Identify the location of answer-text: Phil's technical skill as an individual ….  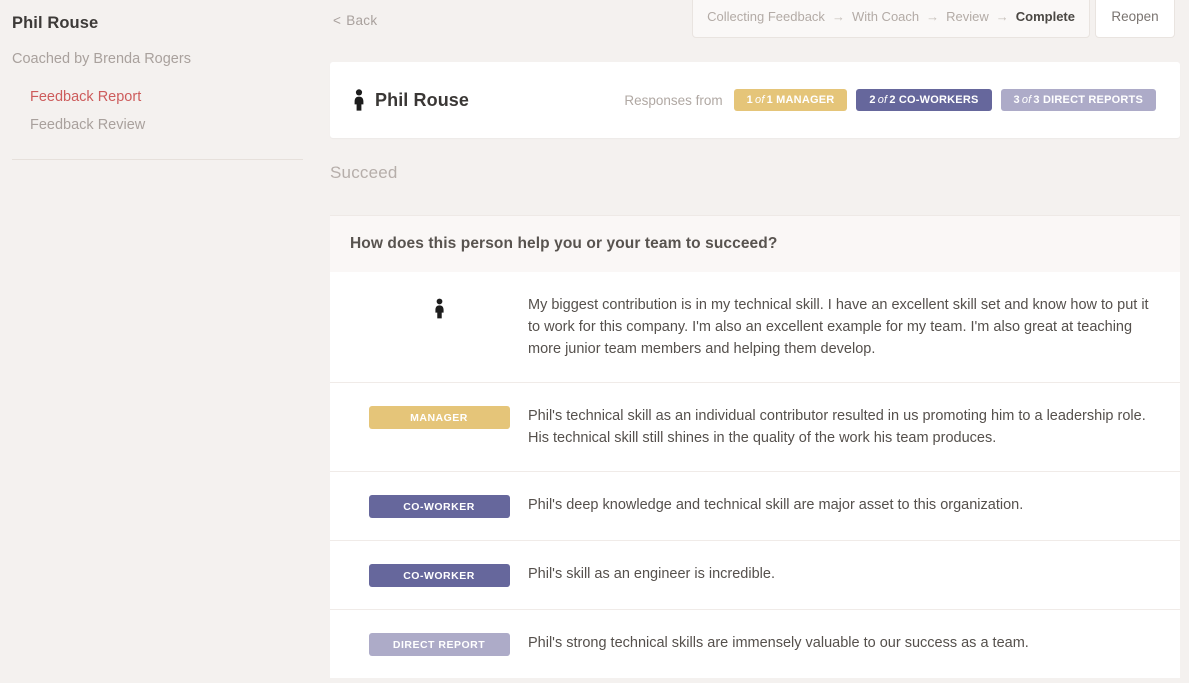
(837, 427).